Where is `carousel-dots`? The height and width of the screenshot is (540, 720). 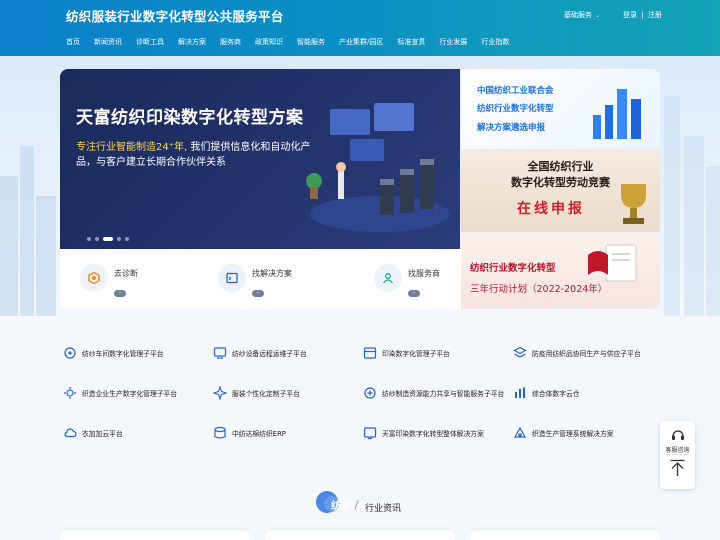
carousel-dots is located at coordinates (110, 239).